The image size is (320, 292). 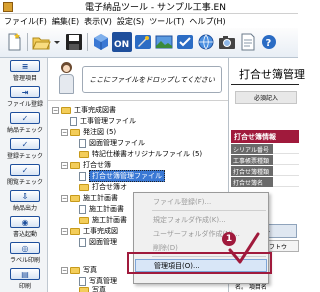 I want to click on register-check-button: ✓ 登録チェック, so click(x=25, y=149).